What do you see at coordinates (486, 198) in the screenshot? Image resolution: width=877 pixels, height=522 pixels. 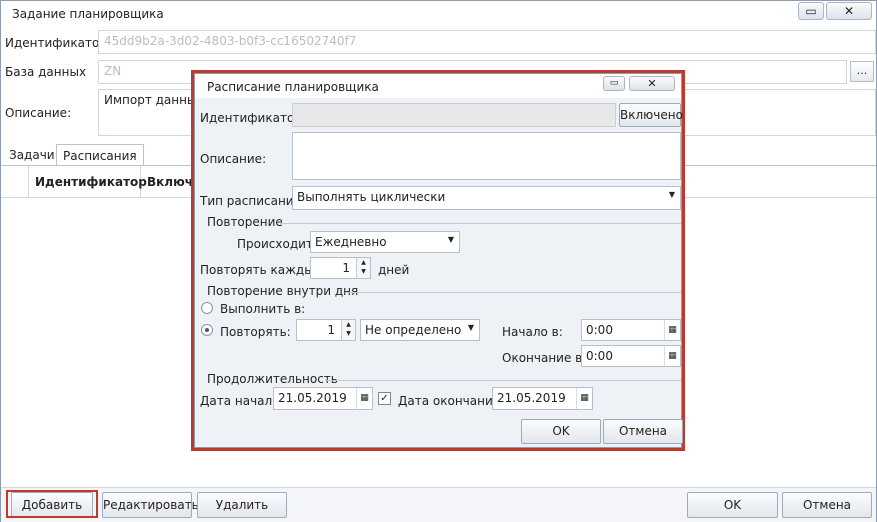 I see `schedule-type-select: Выполнять циклически ▼` at bounding box center [486, 198].